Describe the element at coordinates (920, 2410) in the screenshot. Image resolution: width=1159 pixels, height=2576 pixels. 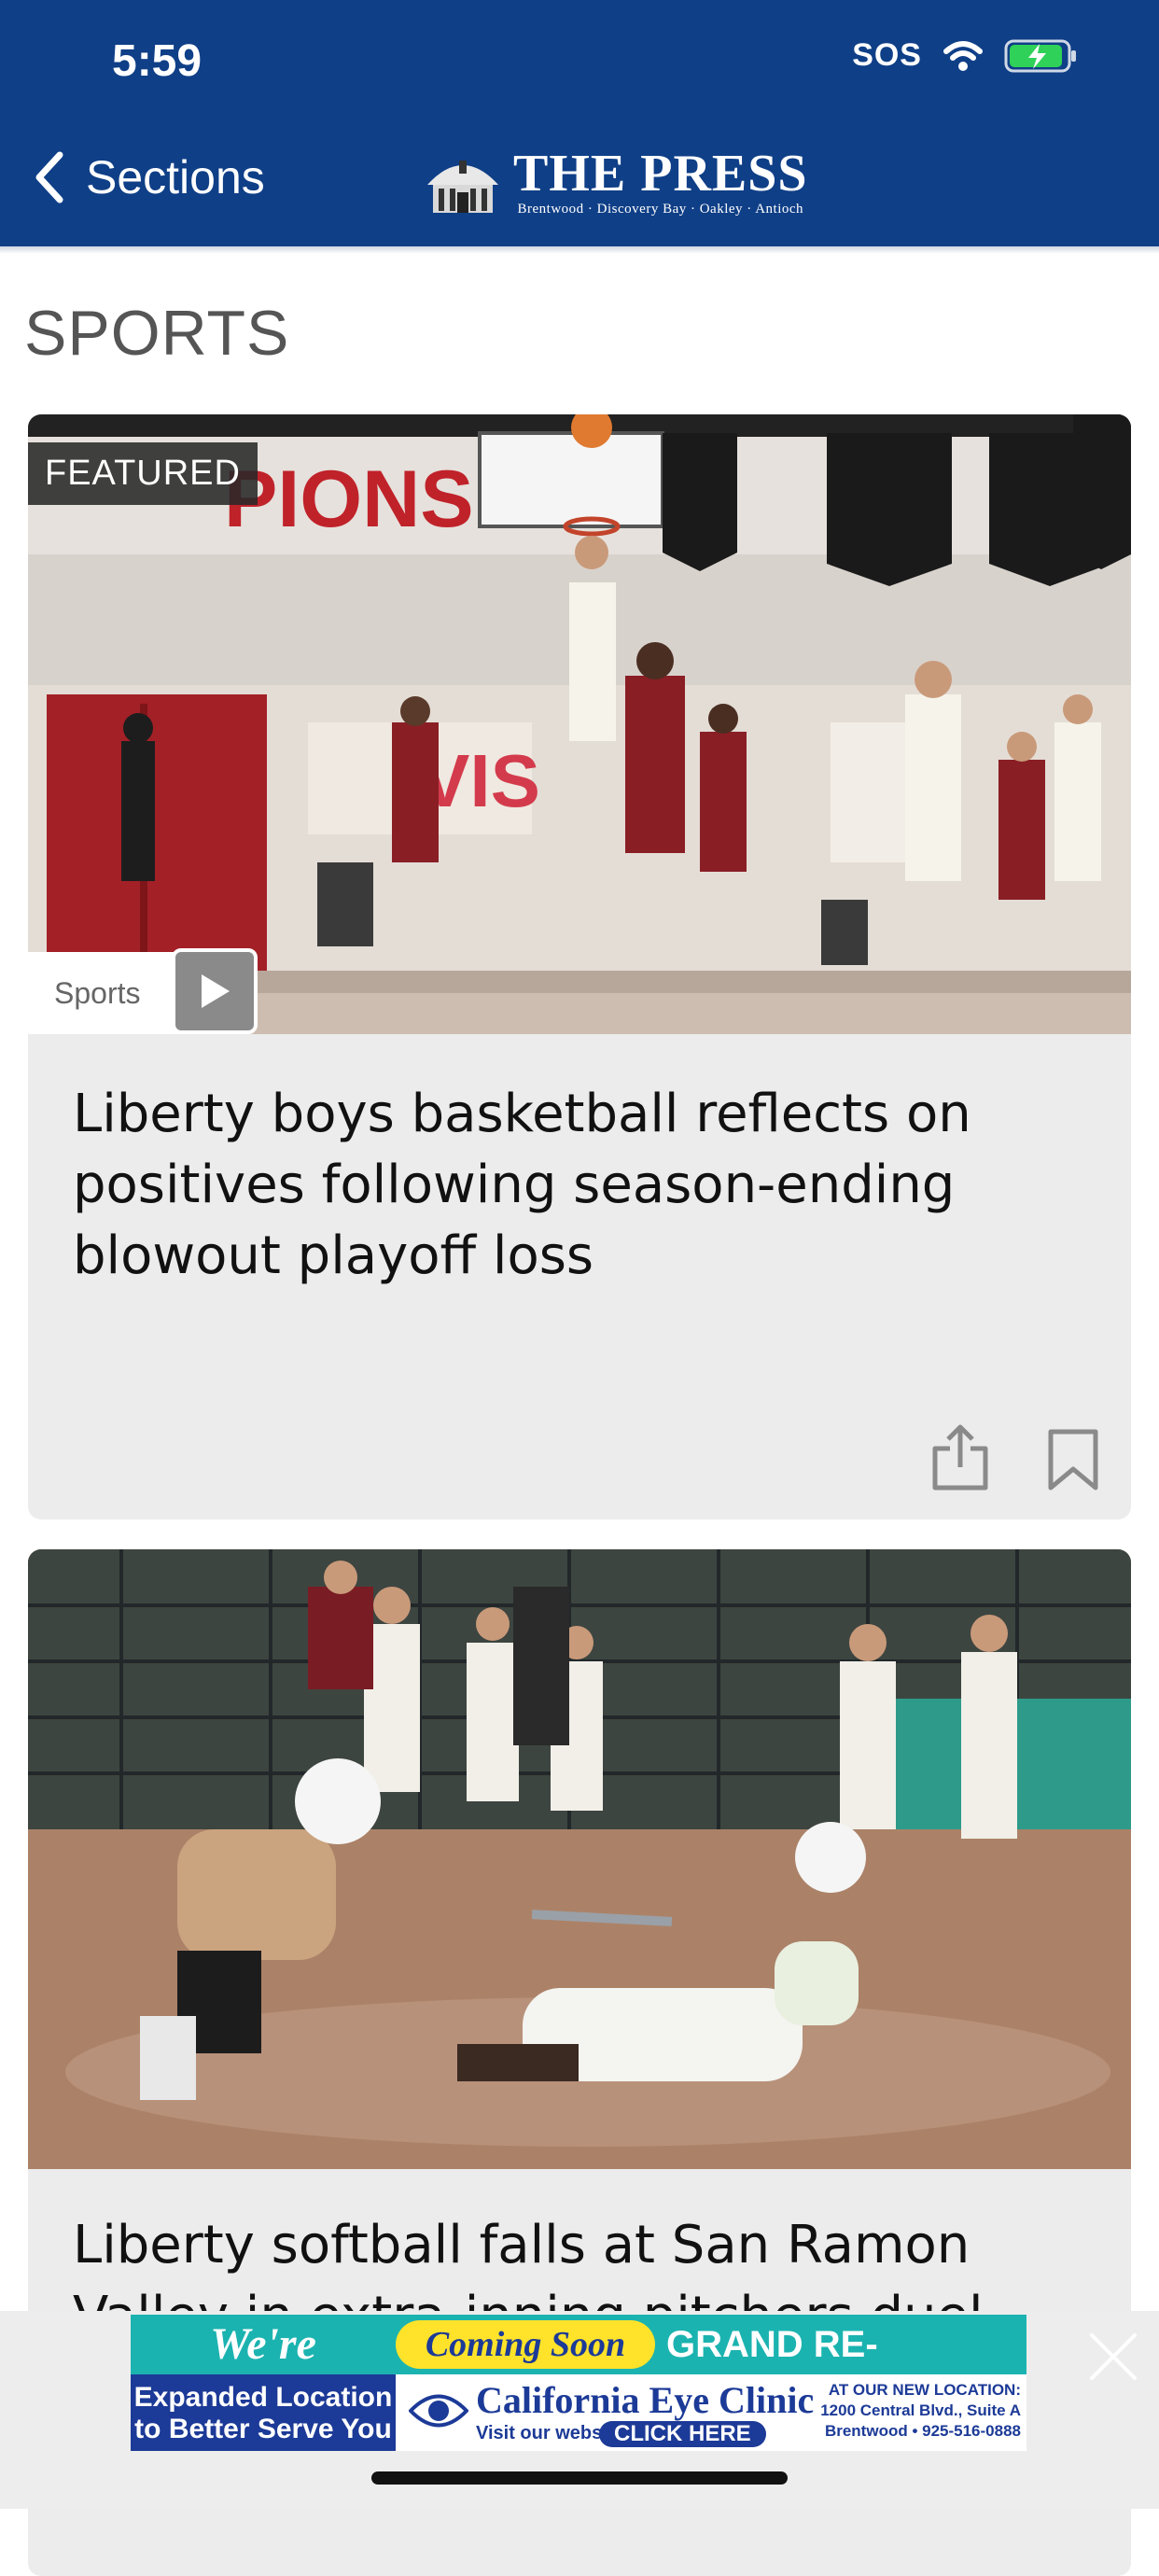
I see `ad-address-line: 1200 Central Blvd., Suite A` at that location.